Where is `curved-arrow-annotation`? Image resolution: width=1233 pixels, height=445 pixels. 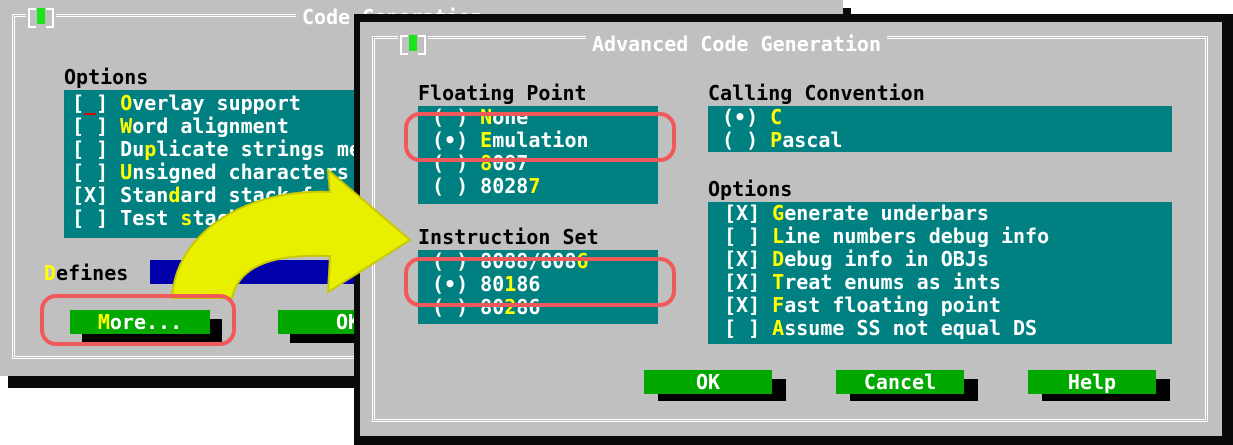
curved-arrow-annotation is located at coordinates (291, 233).